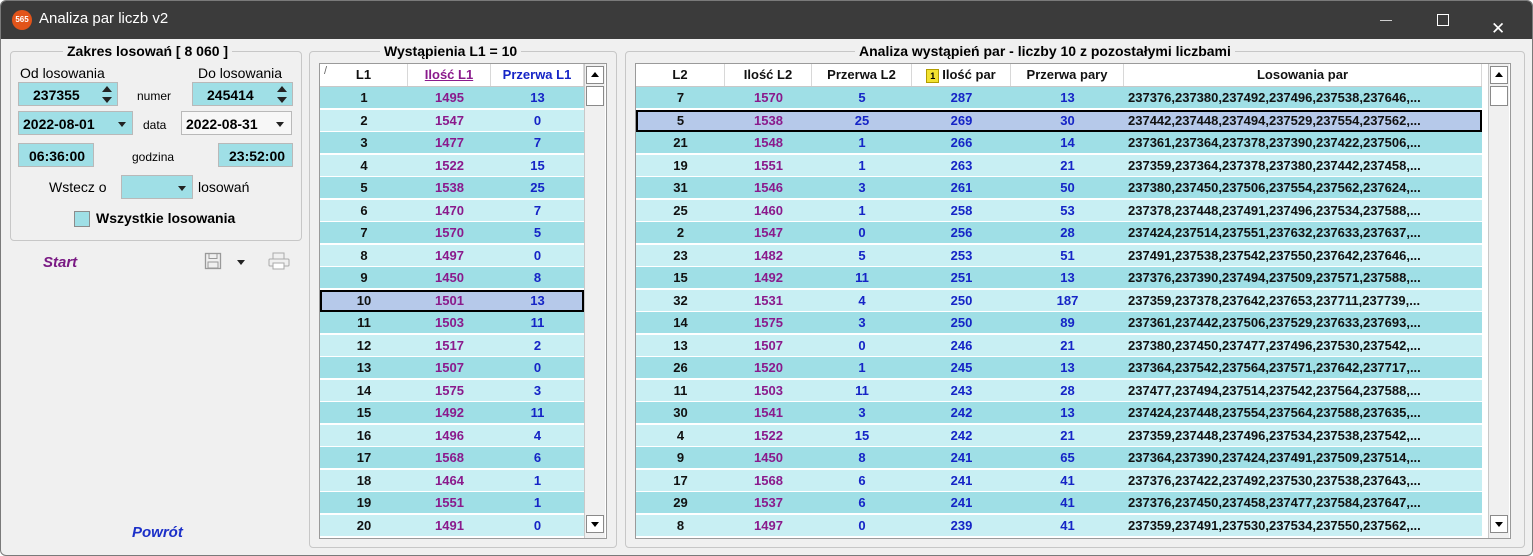  Describe the element at coordinates (242, 94) in the screenshot. I see `to-number-field: 245414` at that location.